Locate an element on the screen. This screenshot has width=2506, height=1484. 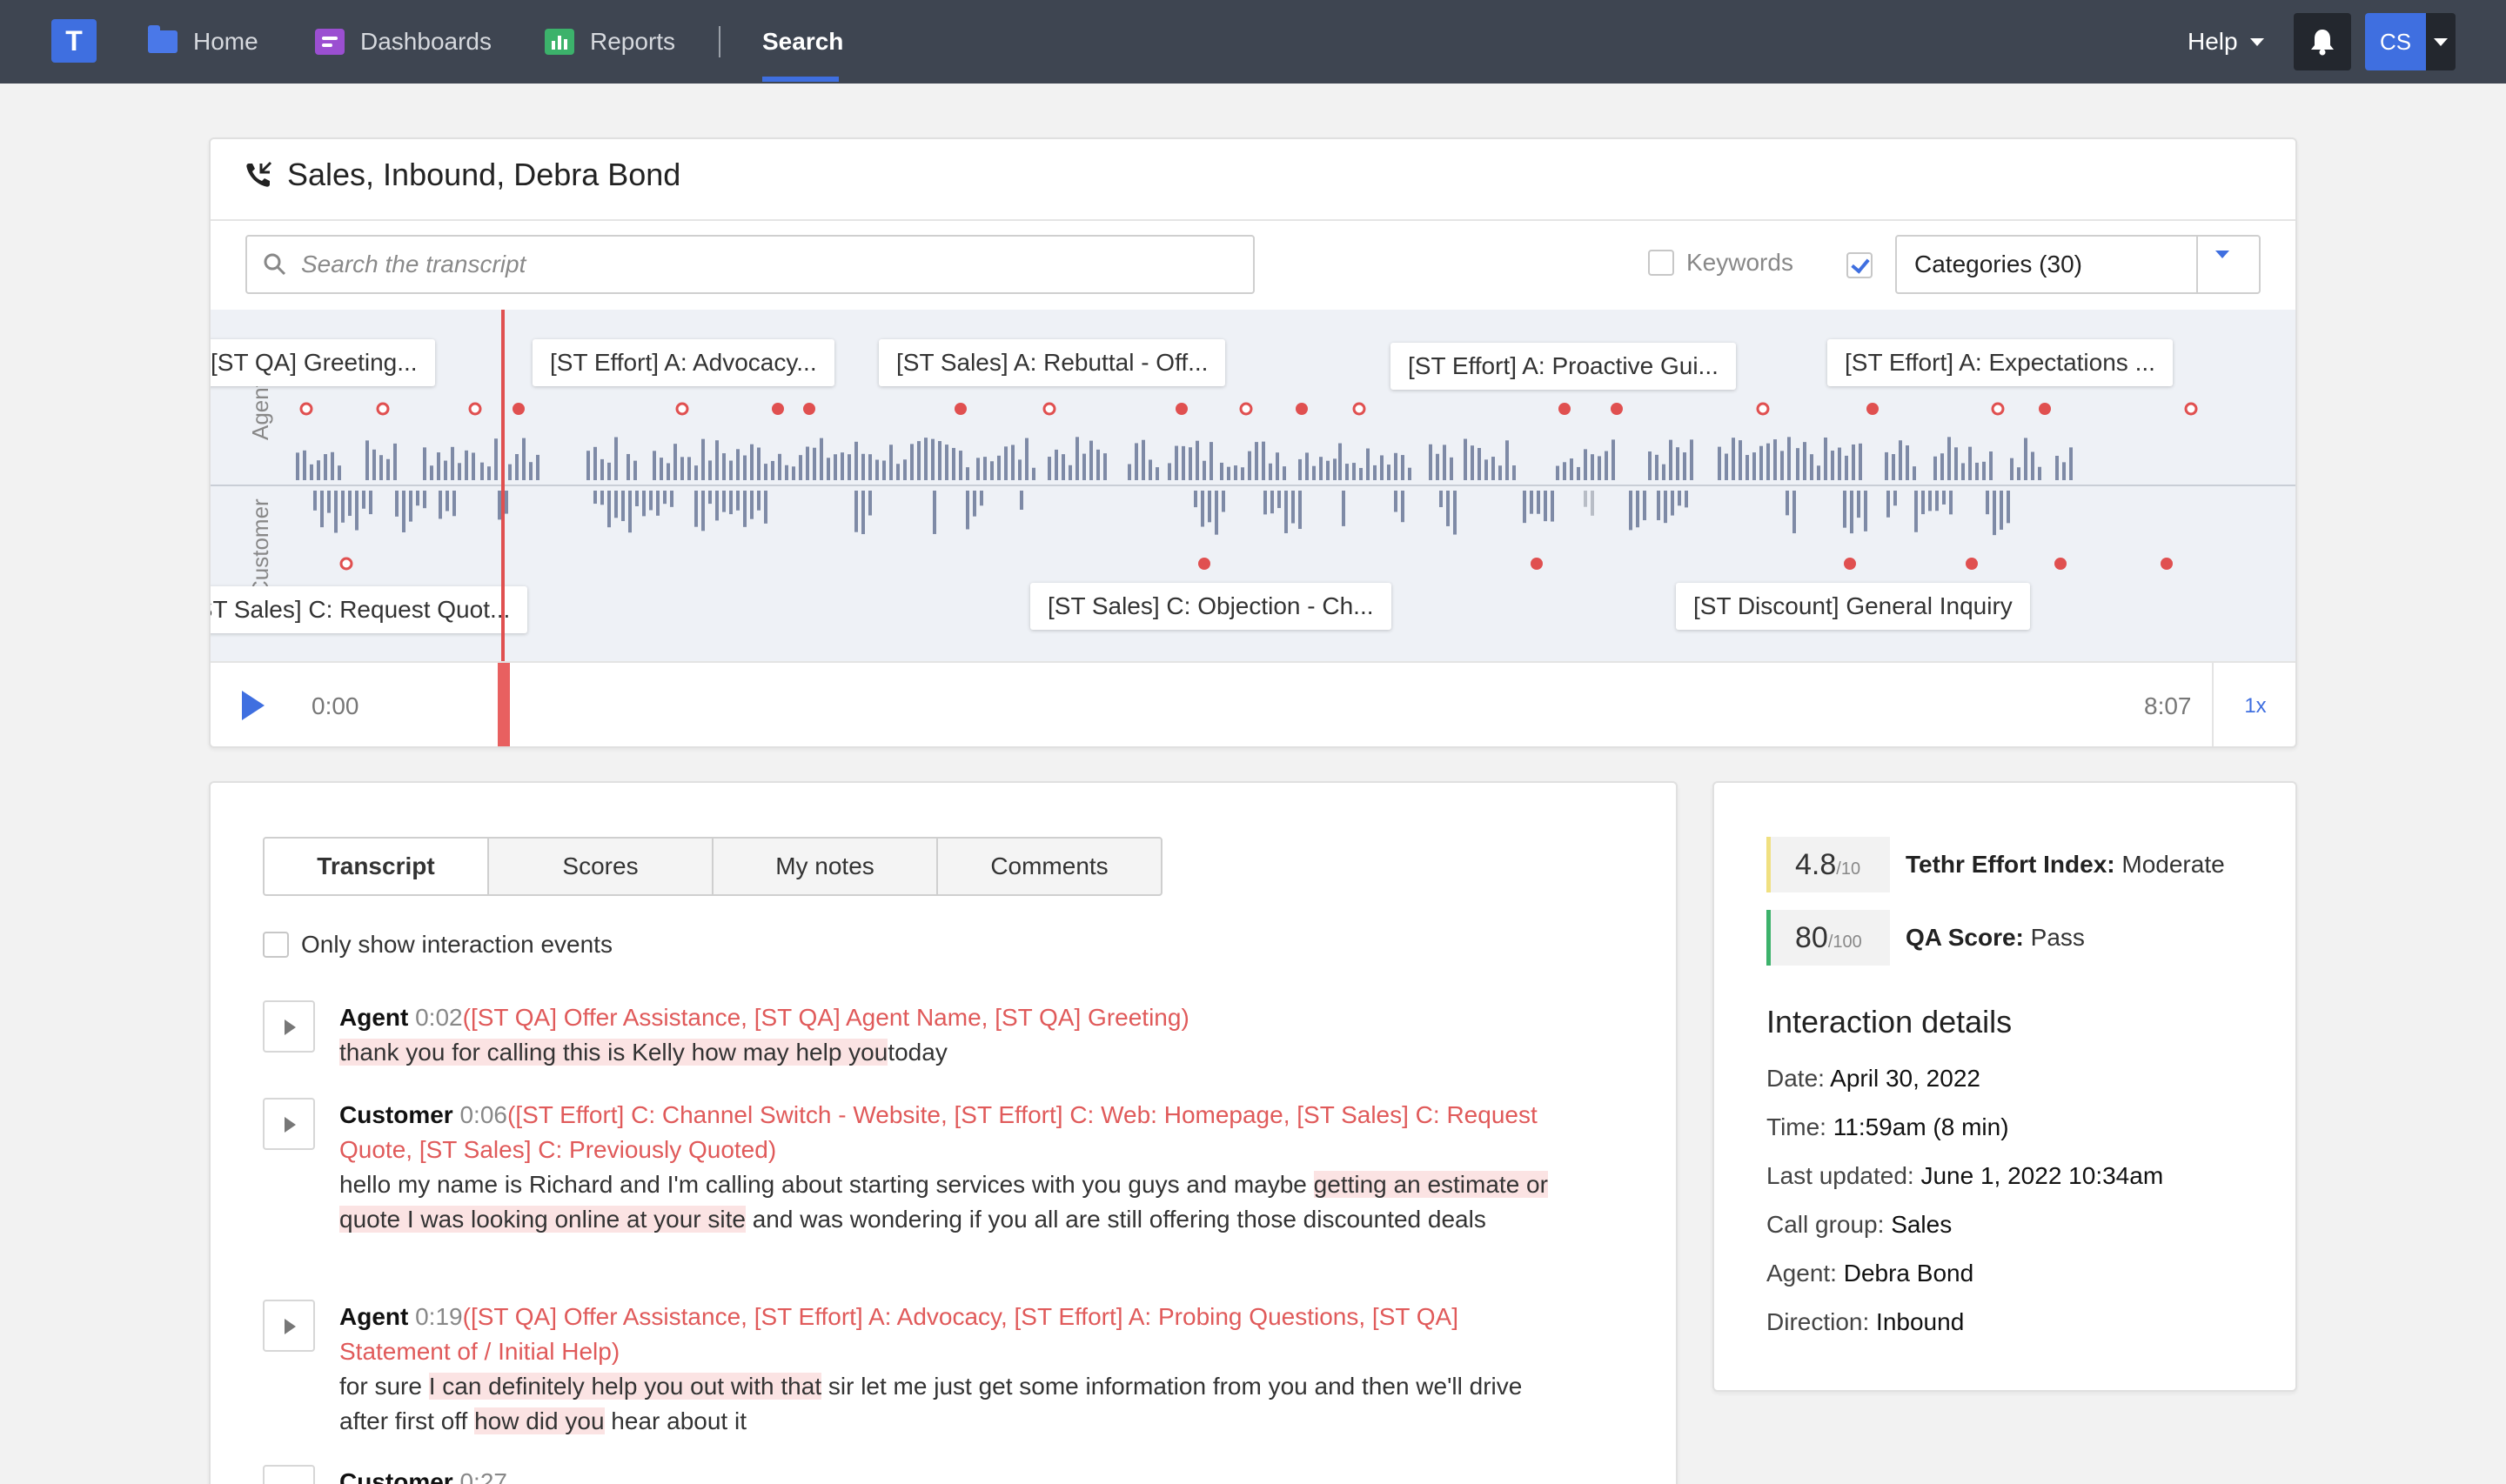
playback-speed-button: 1x is located at coordinates (2253, 705).